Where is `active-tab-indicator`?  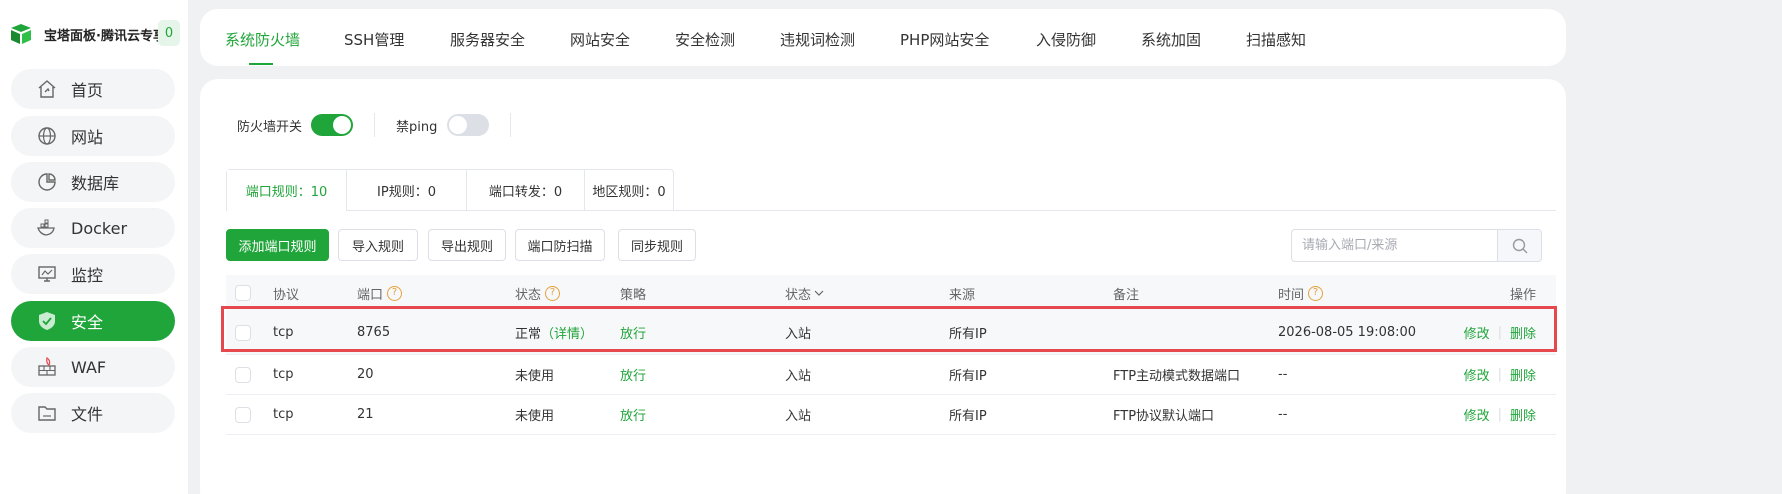 active-tab-indicator is located at coordinates (261, 64).